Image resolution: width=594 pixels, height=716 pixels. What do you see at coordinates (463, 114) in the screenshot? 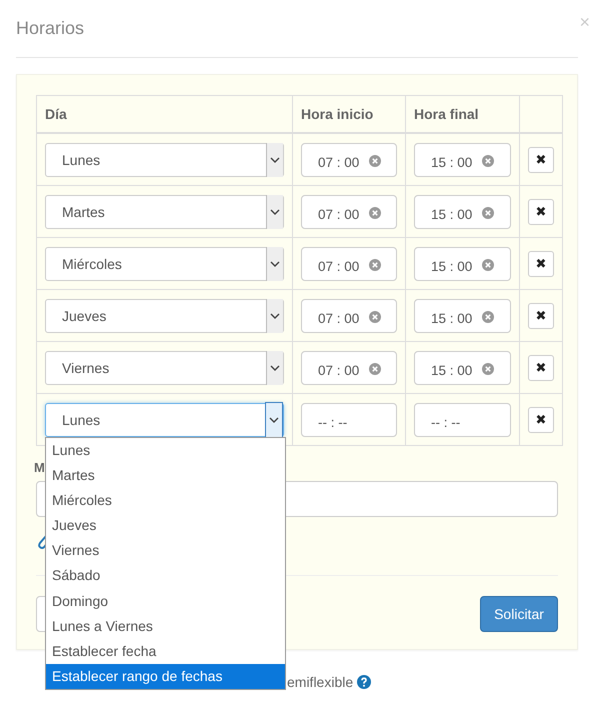
I see `column-header: Hora final` at bounding box center [463, 114].